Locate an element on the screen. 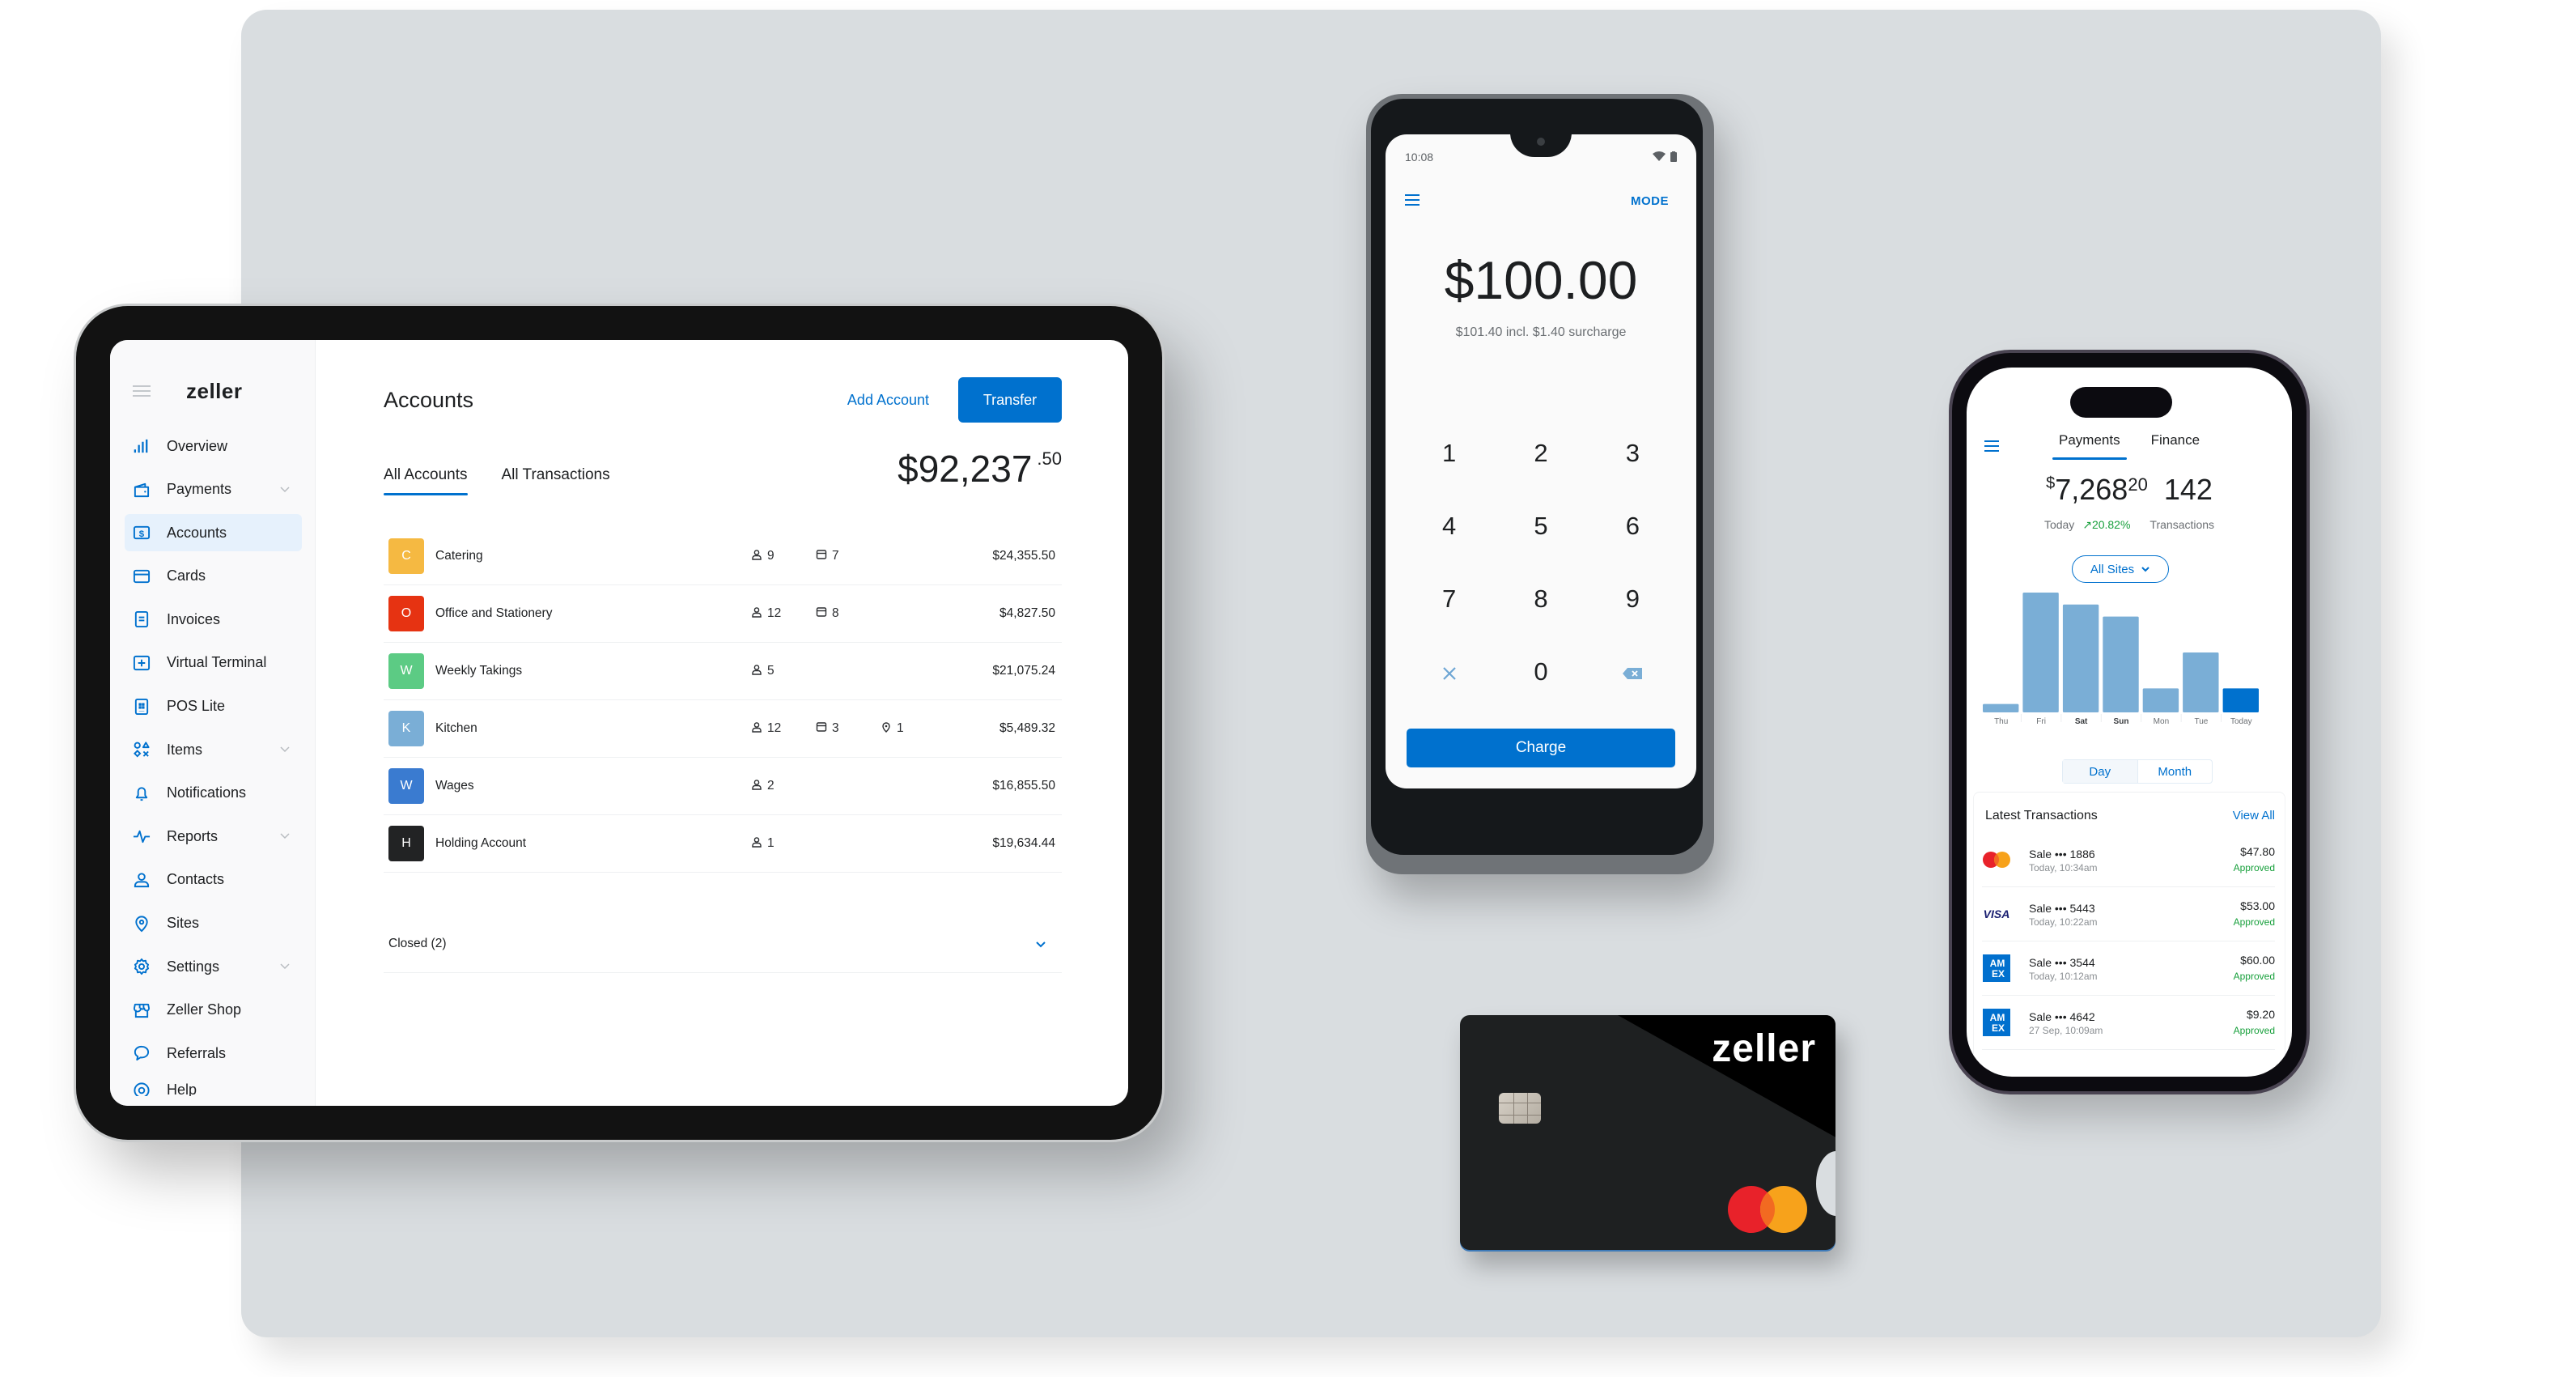  sidebar-item-label: Zeller Shop is located at coordinates (204, 1009).